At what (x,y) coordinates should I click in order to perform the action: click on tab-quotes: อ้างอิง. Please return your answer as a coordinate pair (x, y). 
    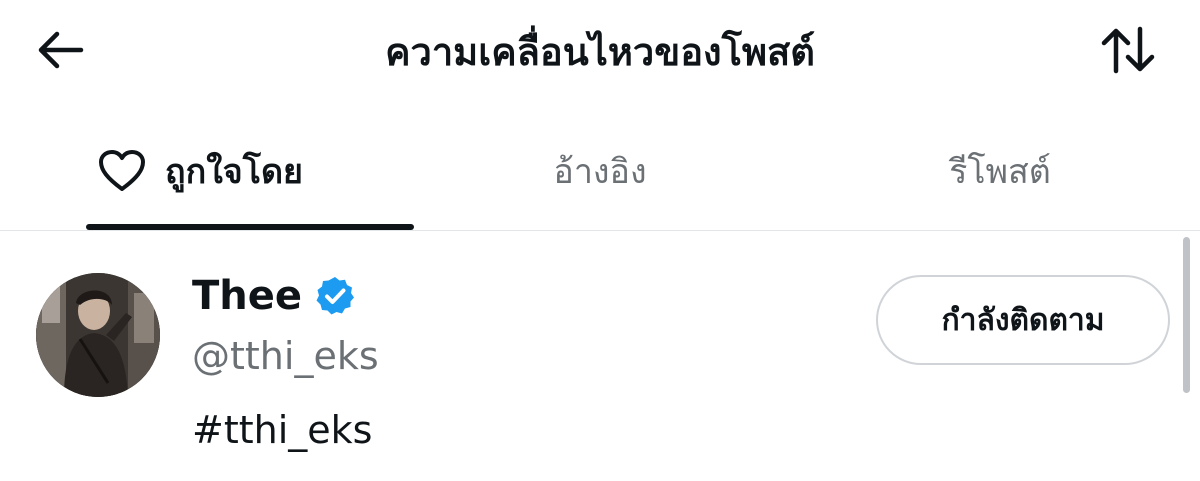
    Looking at the image, I should click on (600, 171).